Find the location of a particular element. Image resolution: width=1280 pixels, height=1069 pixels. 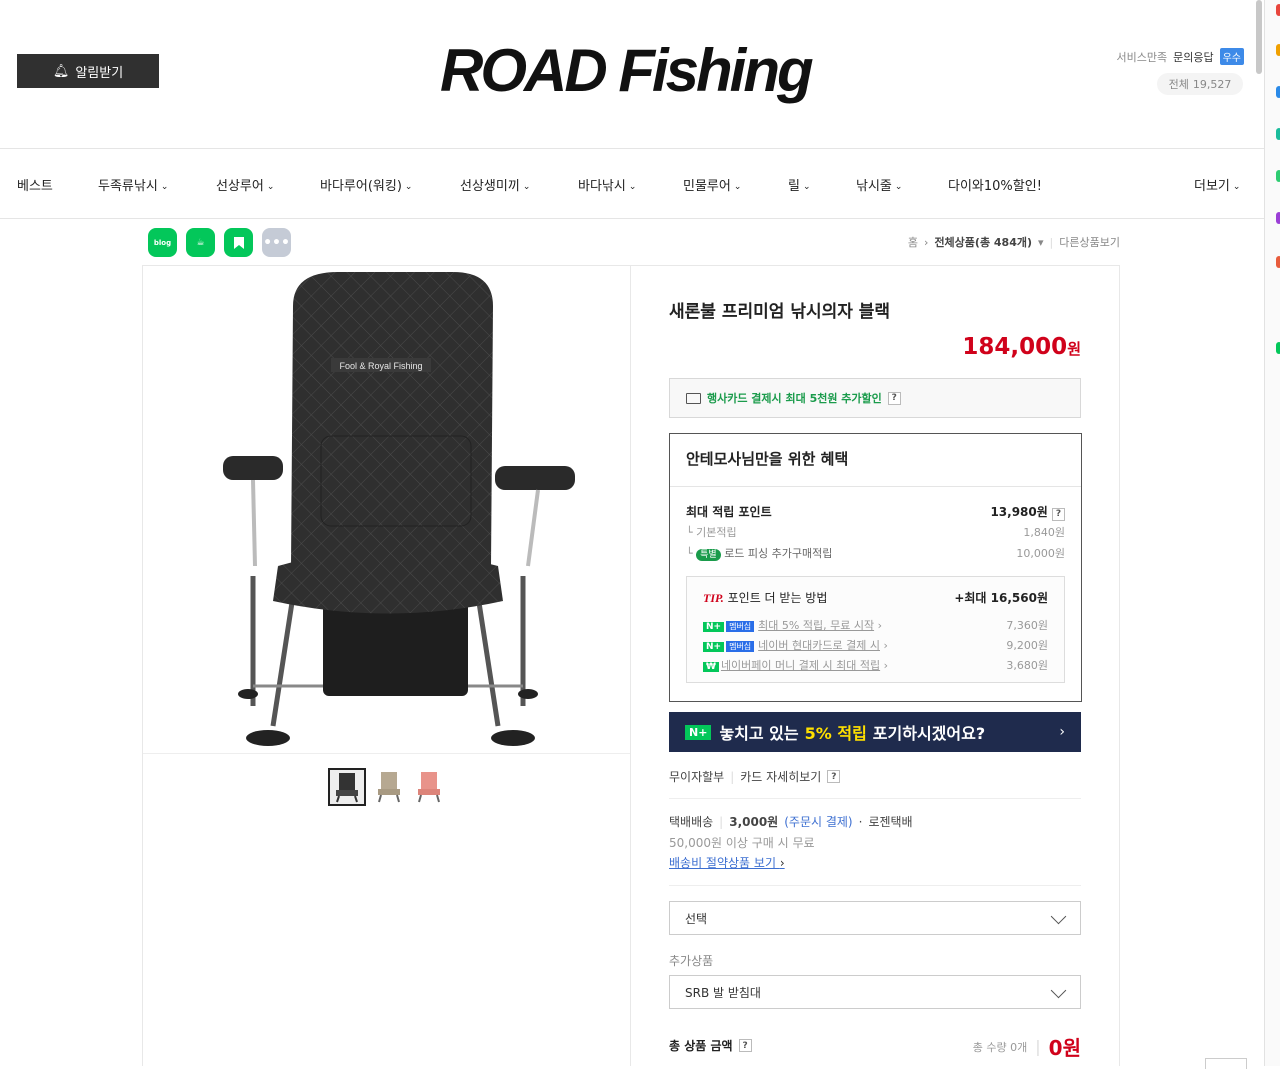

shipping-carrier: 로젠택배 is located at coordinates (890, 822).